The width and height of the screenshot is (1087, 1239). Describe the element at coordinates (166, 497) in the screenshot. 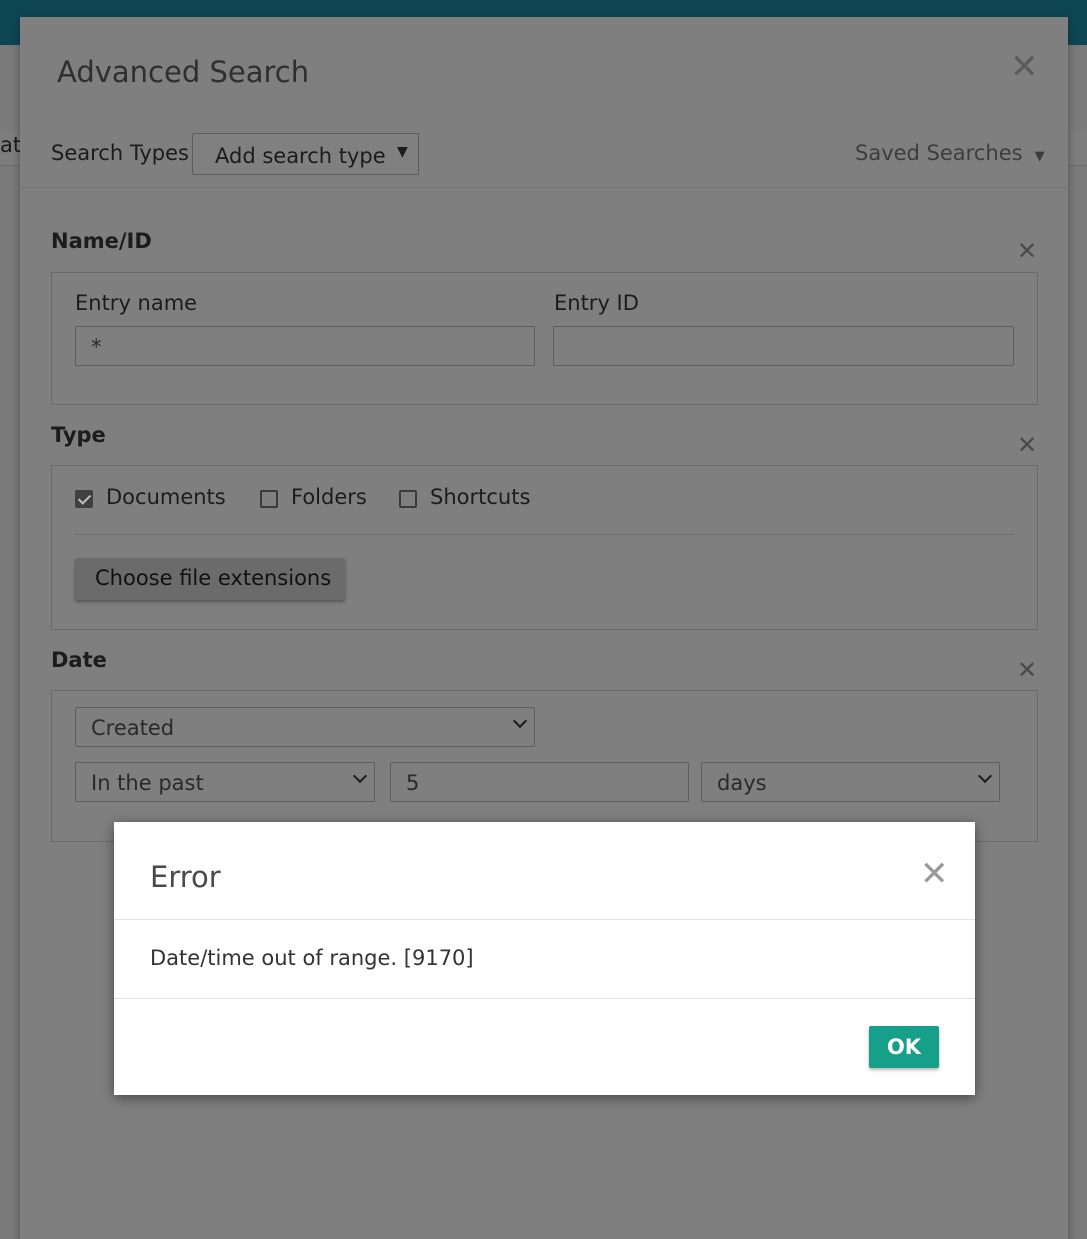

I see `documents-label: Documents` at that location.